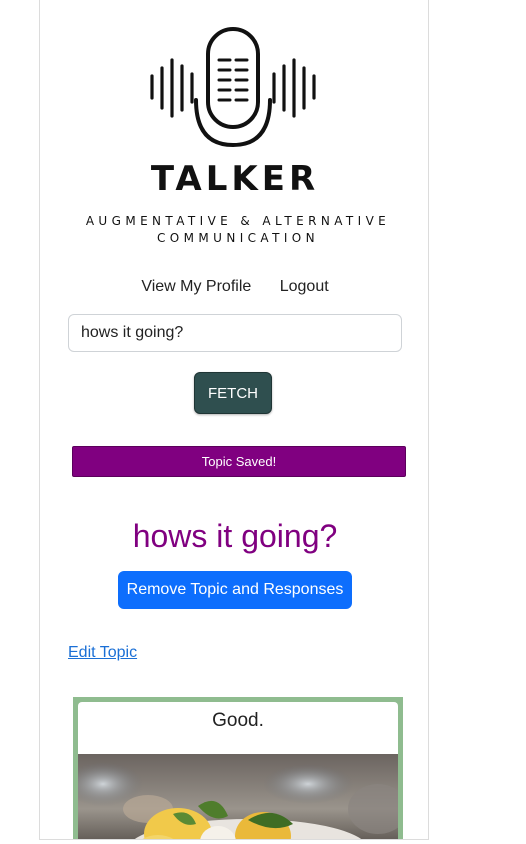  Describe the element at coordinates (238, 796) in the screenshot. I see `food-photo` at that location.